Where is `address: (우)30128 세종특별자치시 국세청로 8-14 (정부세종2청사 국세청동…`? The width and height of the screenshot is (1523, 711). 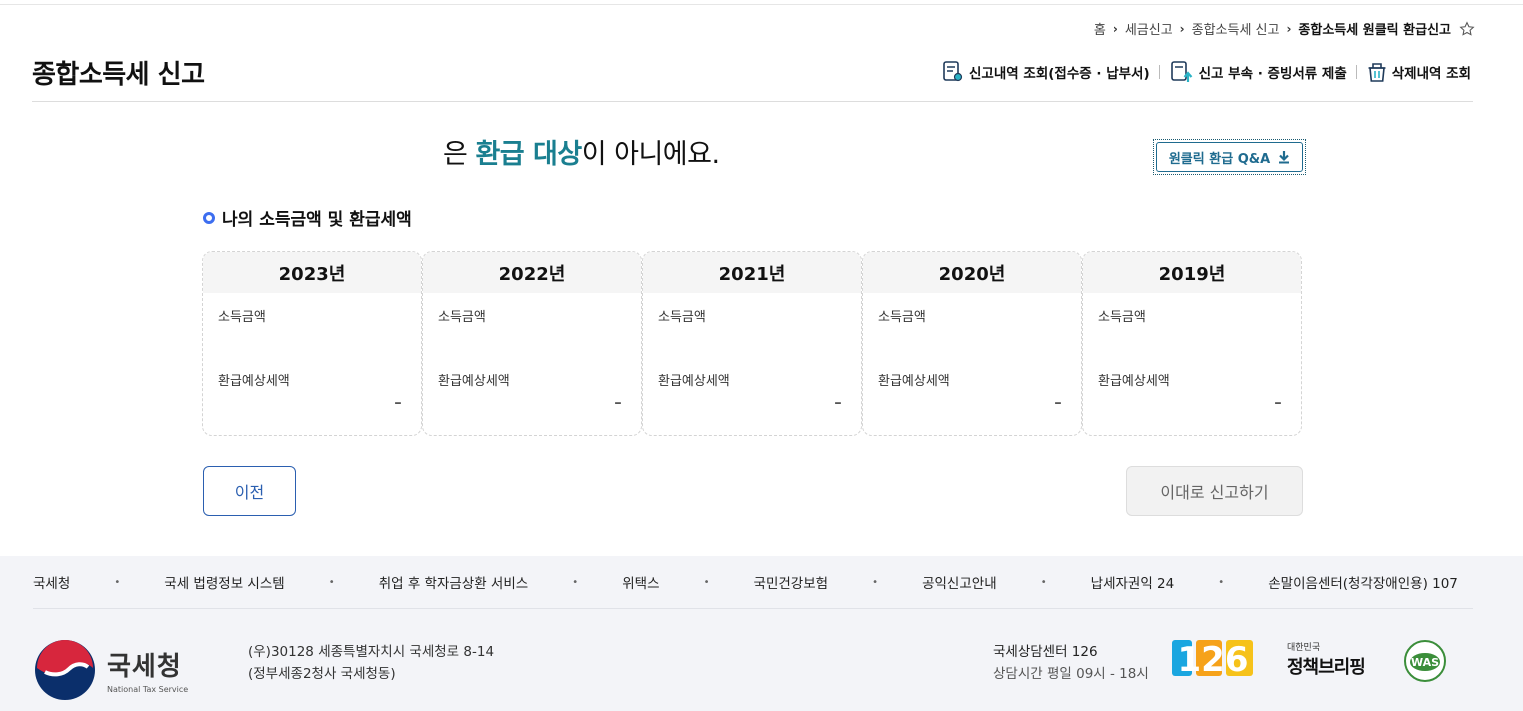
address: (우)30128 세종특별자치시 국세청로 8-14 (정부세종2청사 국세청동… is located at coordinates (371, 663).